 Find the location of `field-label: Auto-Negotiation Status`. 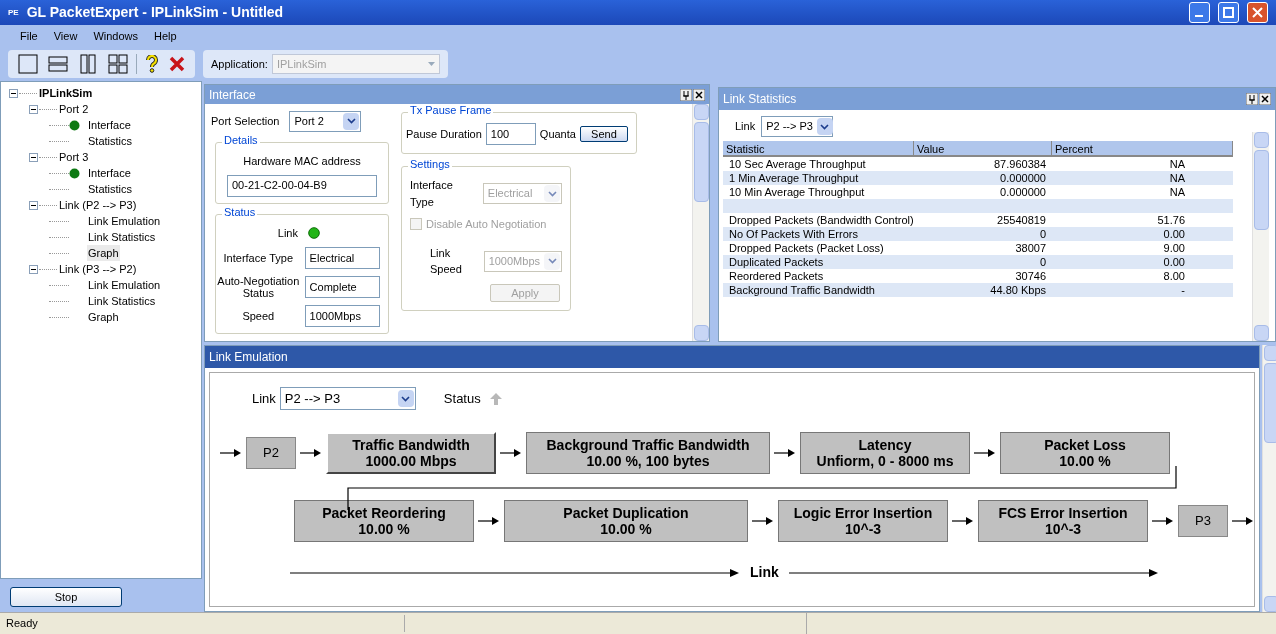

field-label: Auto-Negotiation Status is located at coordinates (258, 287).